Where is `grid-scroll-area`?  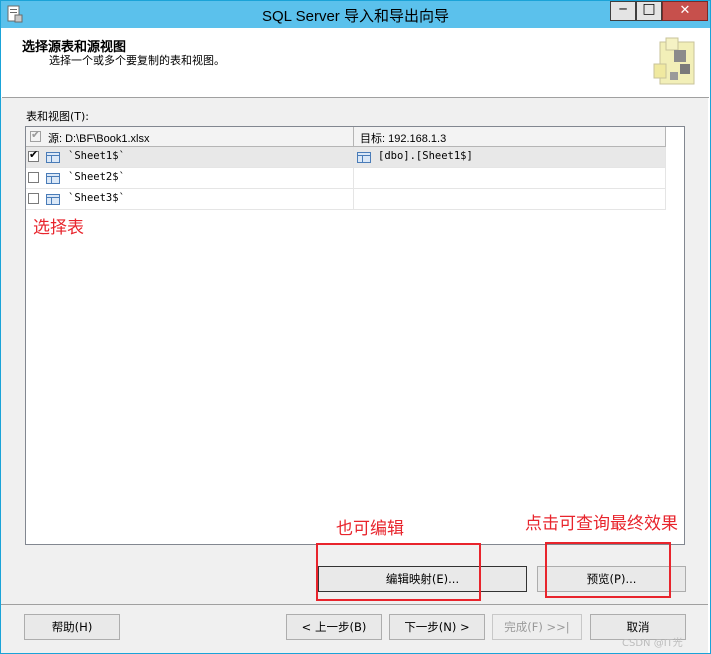 grid-scroll-area is located at coordinates (675, 335).